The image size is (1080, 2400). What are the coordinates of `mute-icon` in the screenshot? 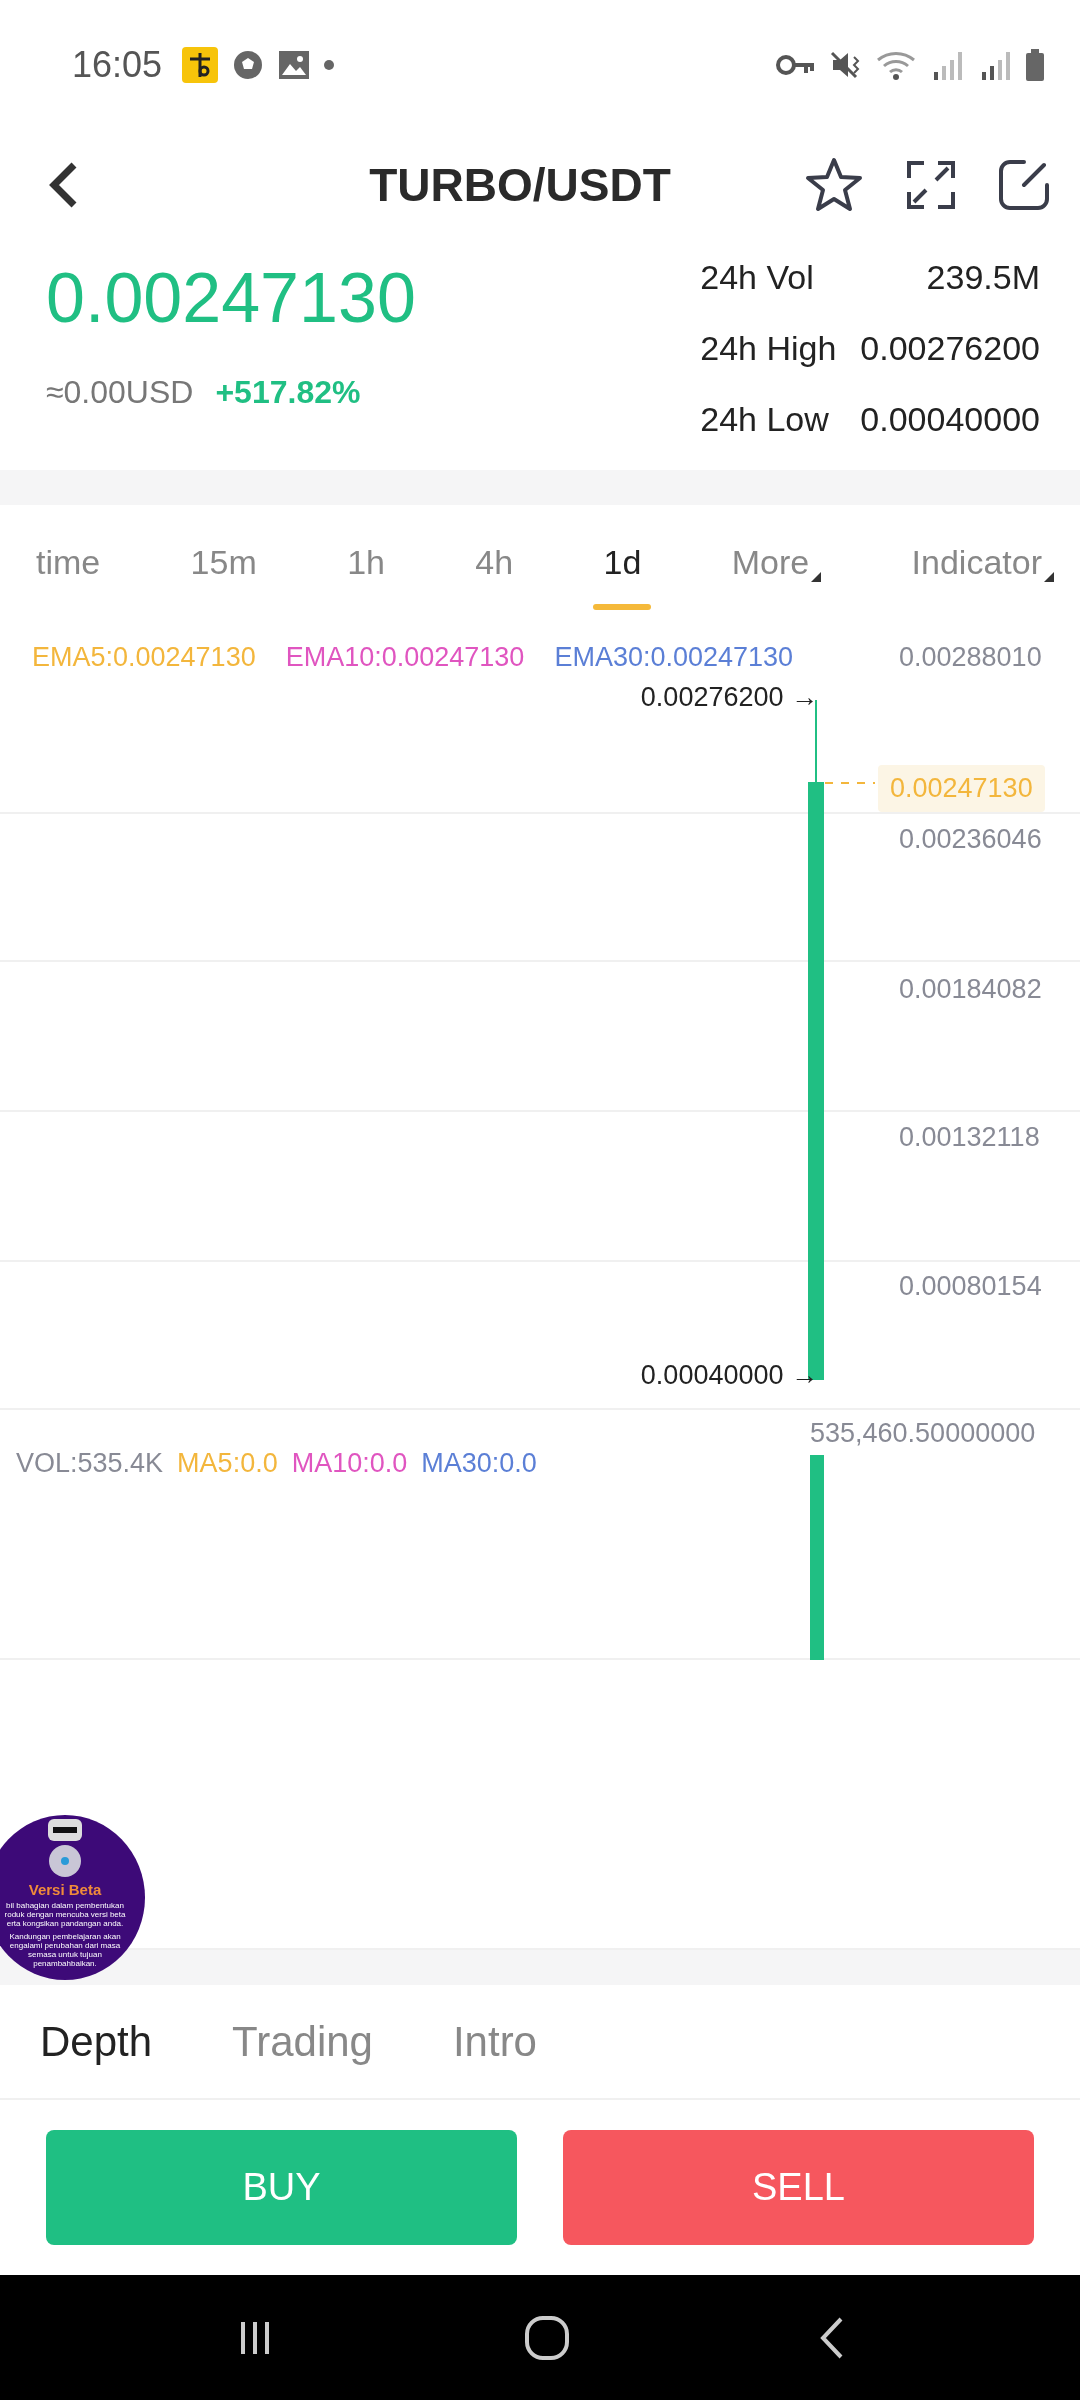 It's located at (846, 65).